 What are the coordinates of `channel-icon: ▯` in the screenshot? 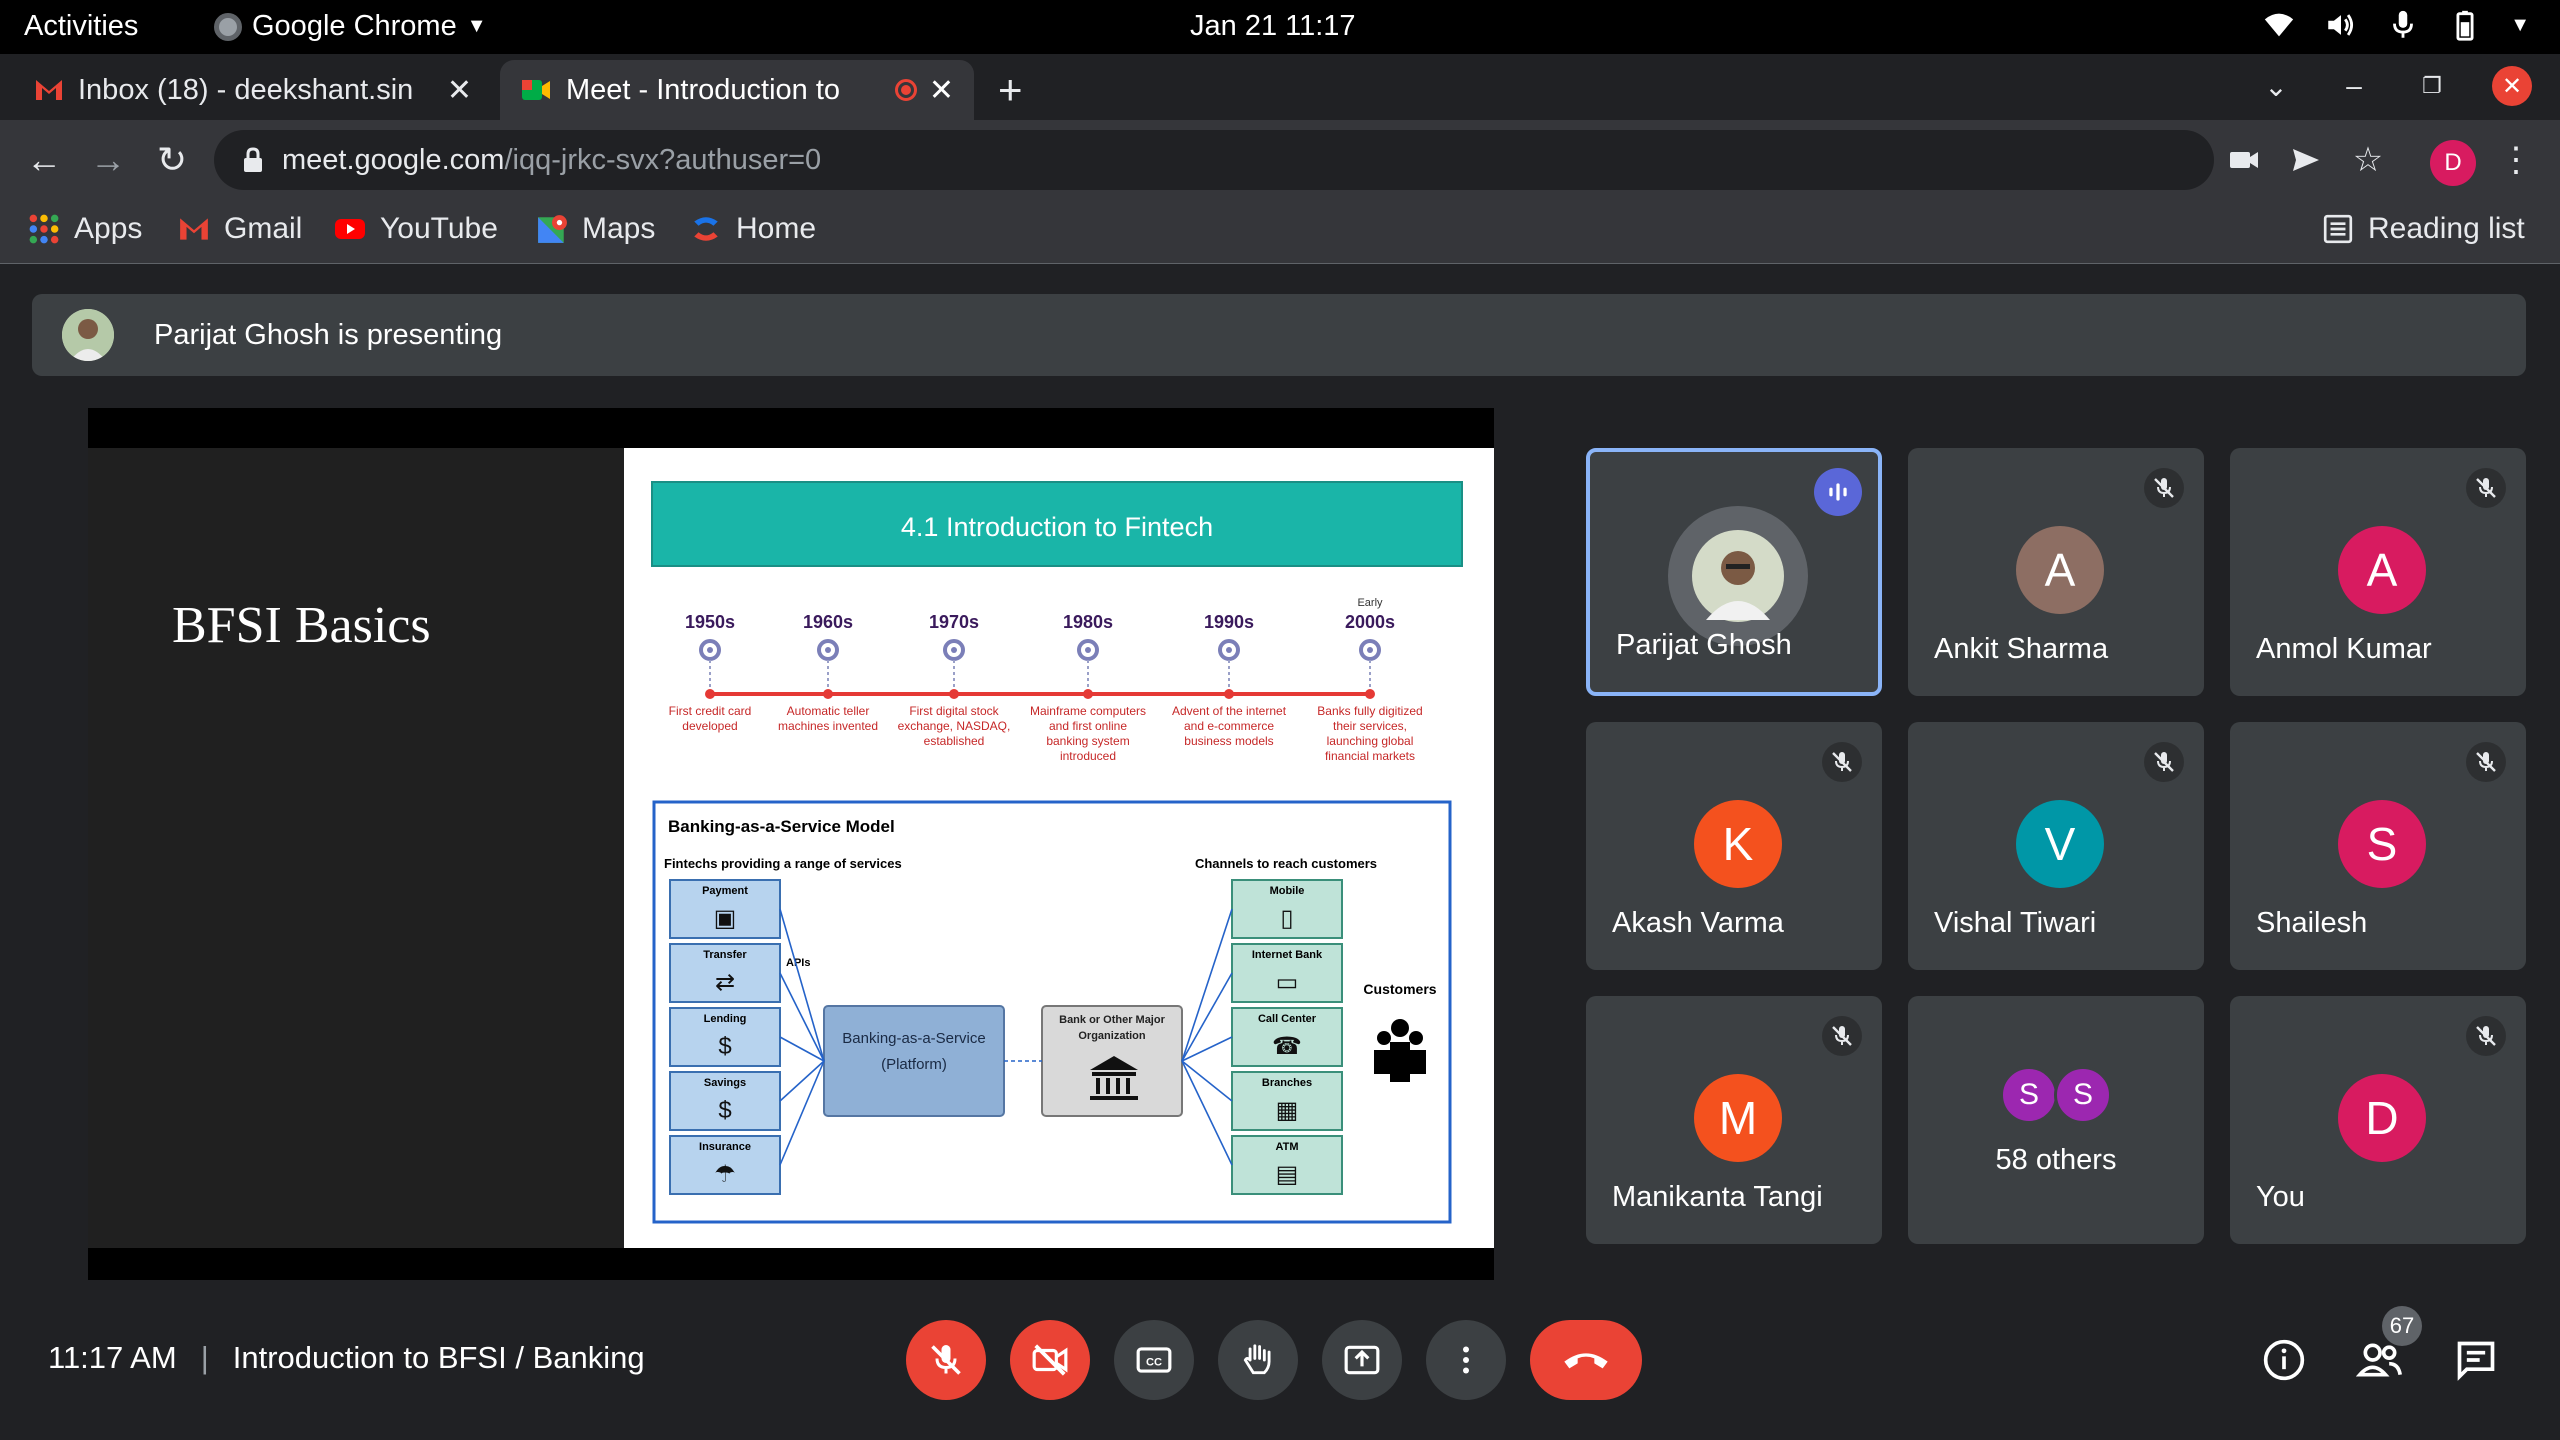 It's located at (1286, 918).